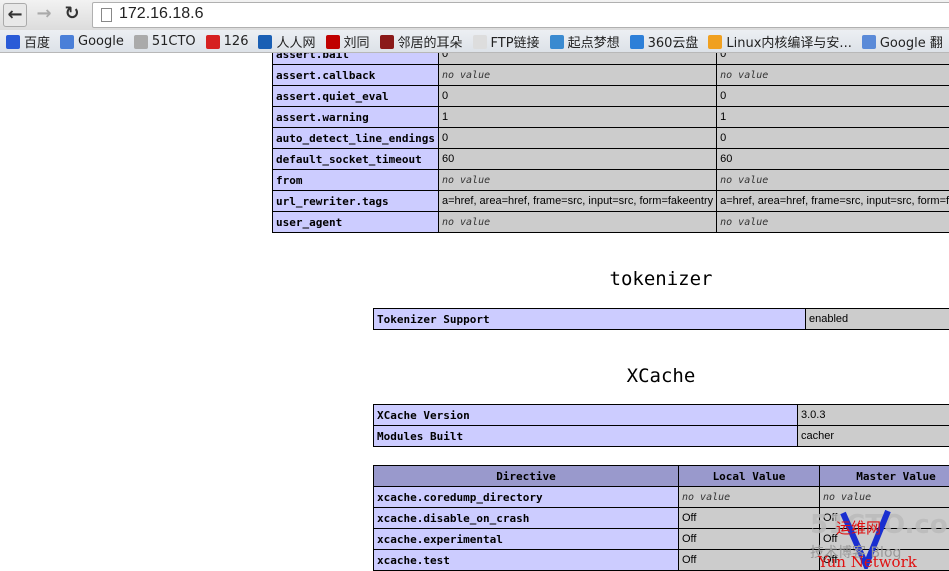 The image size is (949, 571). I want to click on table-row: xcache.experimental Off Off, so click(661, 539).